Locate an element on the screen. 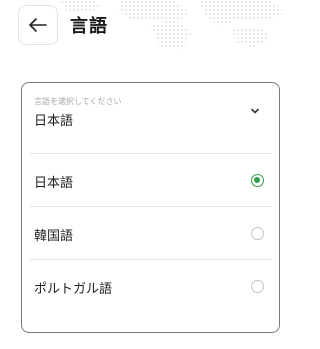 The image size is (320, 349). arrow-left-icon is located at coordinates (38, 25).